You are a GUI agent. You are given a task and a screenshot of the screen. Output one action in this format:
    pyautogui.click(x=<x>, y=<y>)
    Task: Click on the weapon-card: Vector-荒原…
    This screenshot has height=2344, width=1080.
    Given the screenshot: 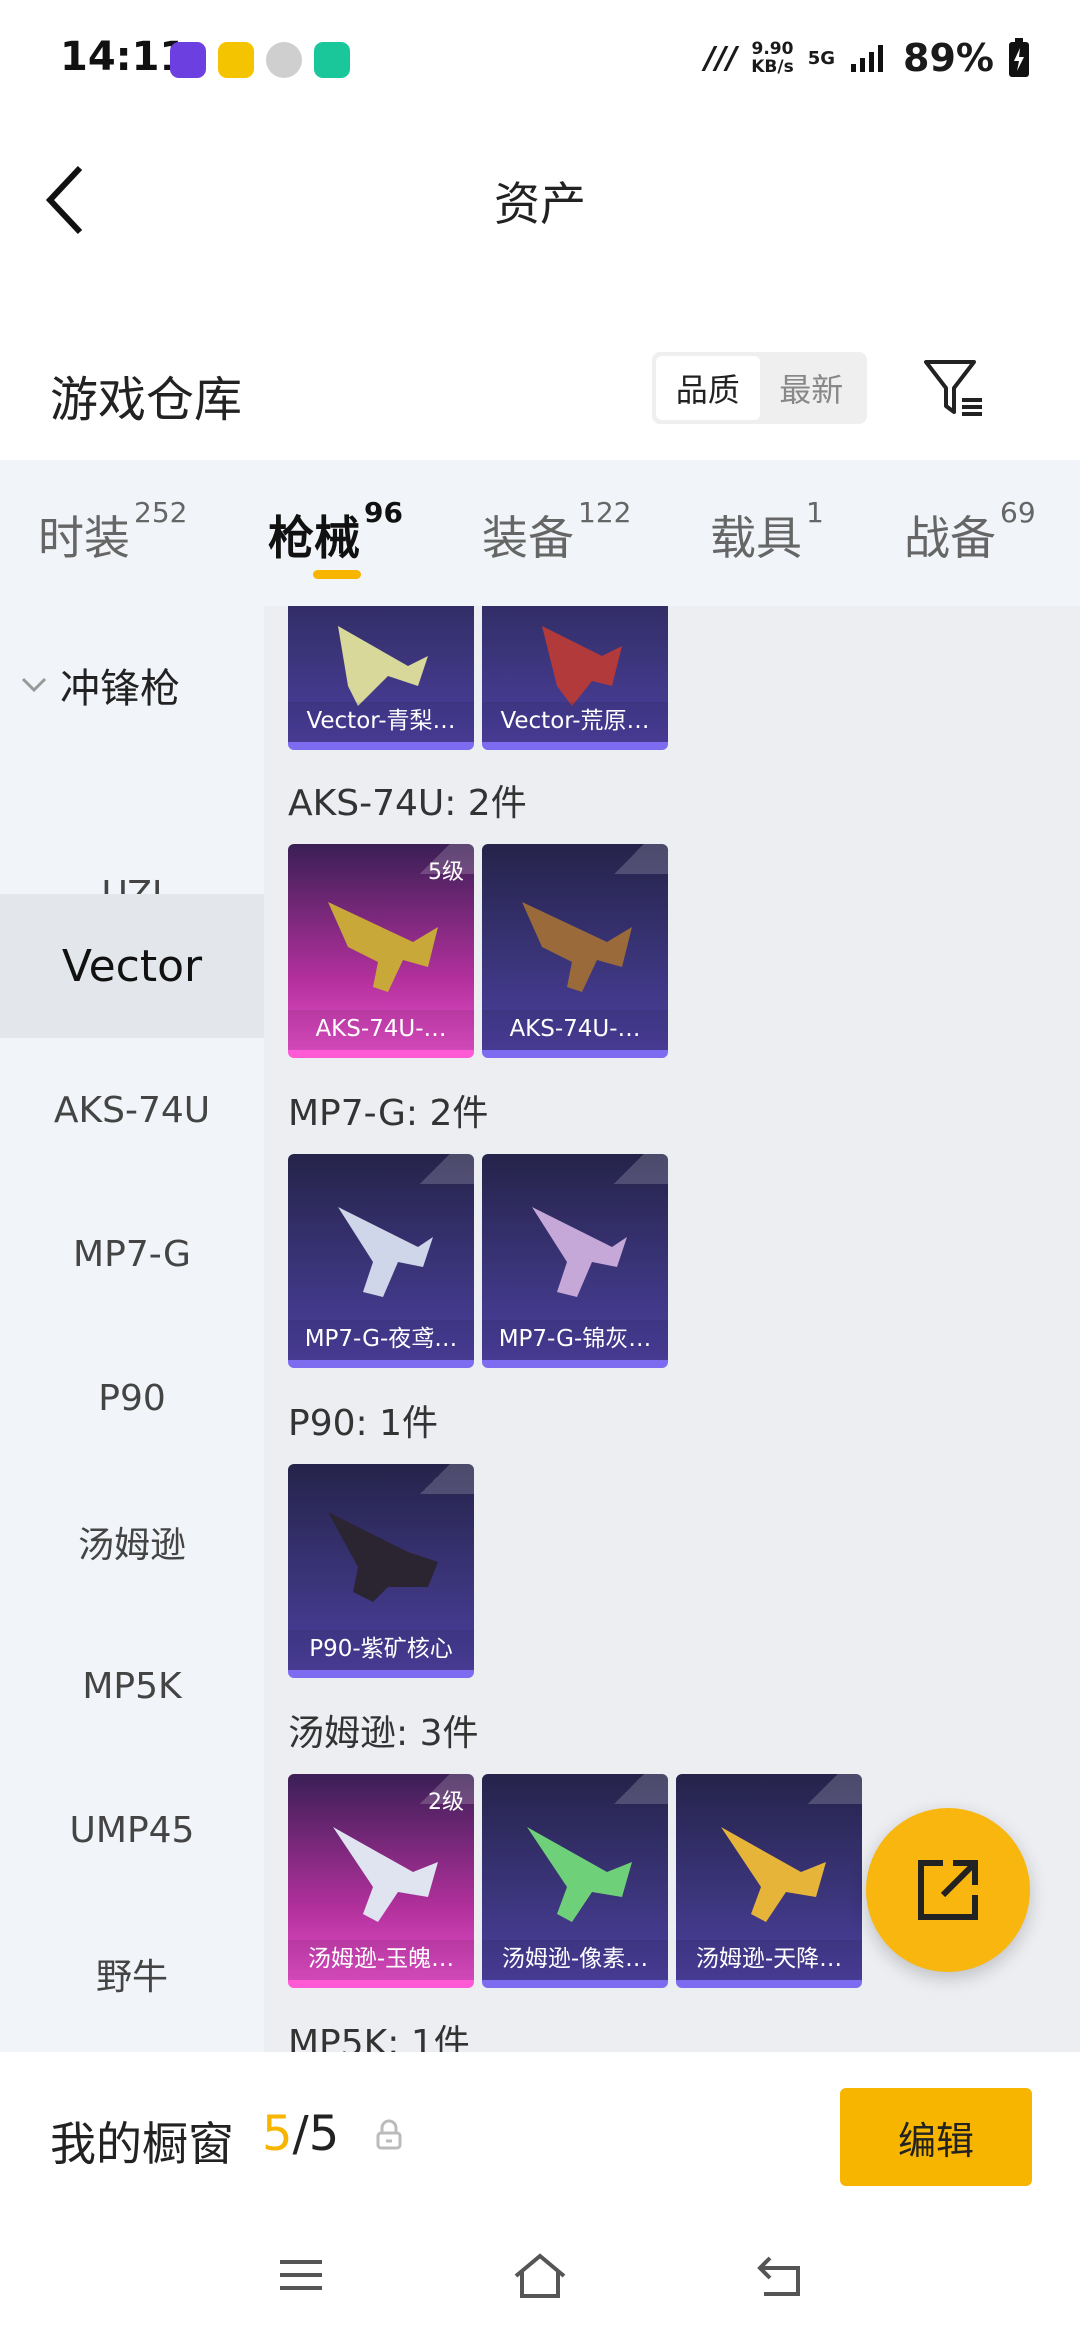 What is the action you would take?
    pyautogui.click(x=575, y=678)
    